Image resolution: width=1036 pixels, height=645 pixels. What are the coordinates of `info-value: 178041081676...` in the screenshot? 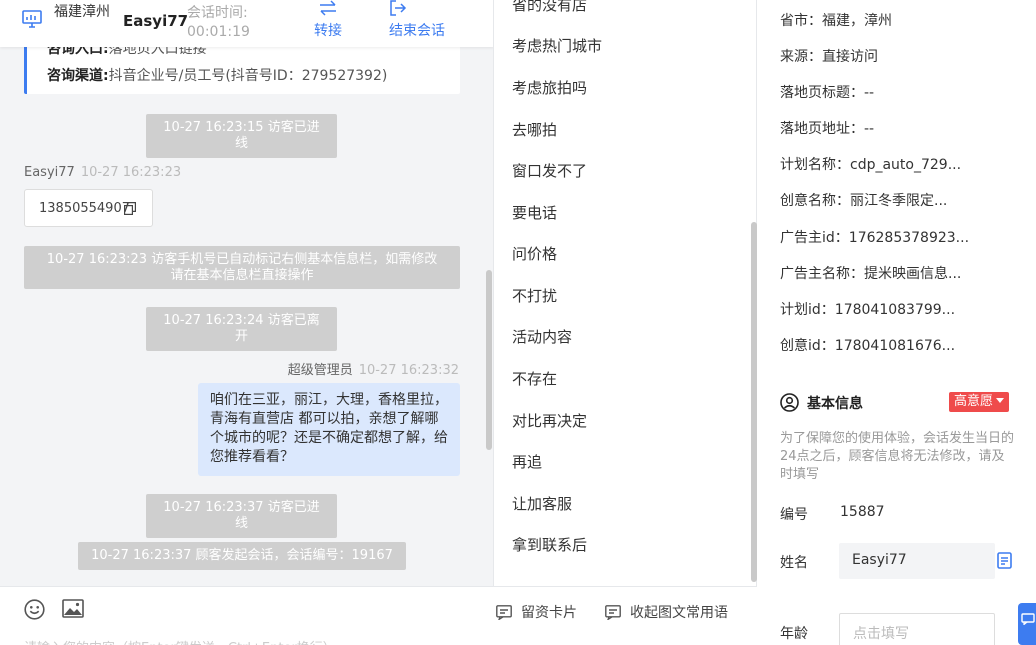 It's located at (895, 346).